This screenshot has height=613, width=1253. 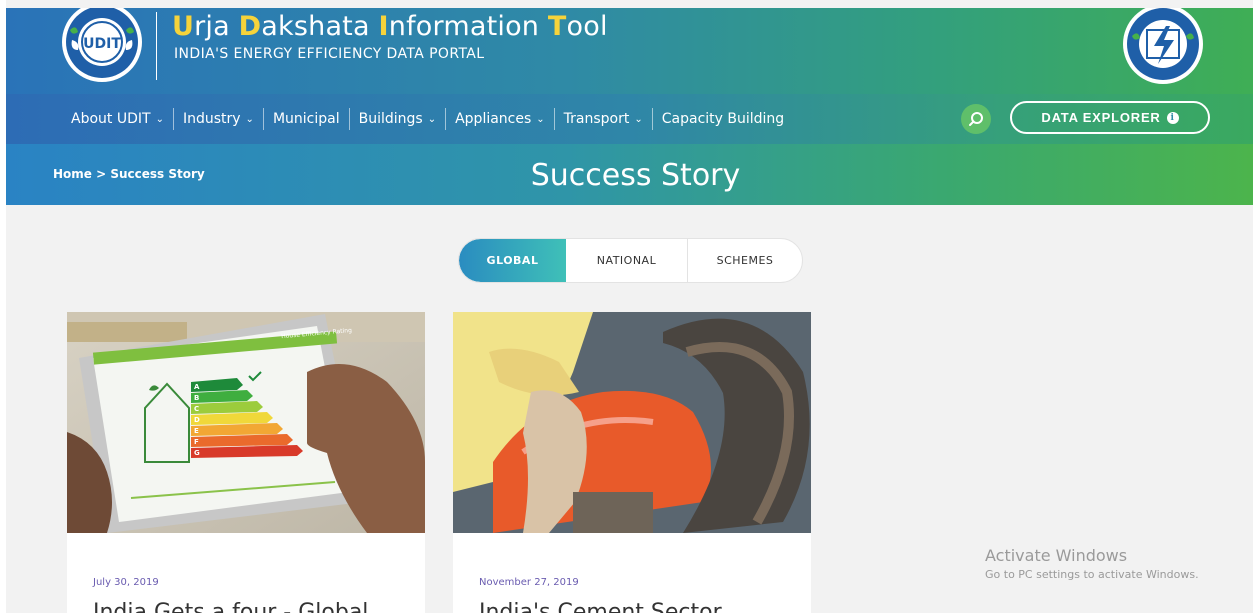 What do you see at coordinates (1172, 117) in the screenshot?
I see `info-icon: i` at bounding box center [1172, 117].